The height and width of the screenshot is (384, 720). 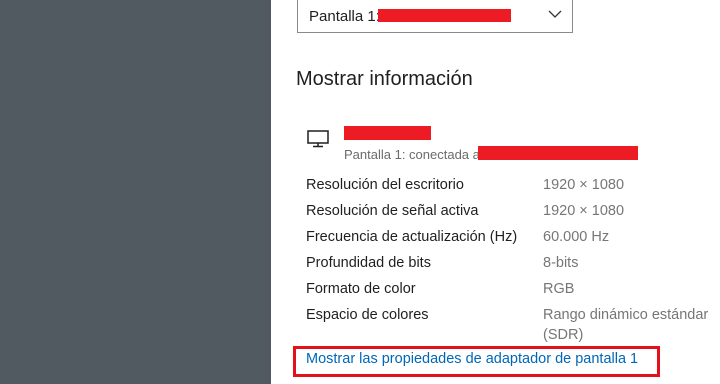 I want to click on section-title: Mostrar información, so click(x=384, y=79).